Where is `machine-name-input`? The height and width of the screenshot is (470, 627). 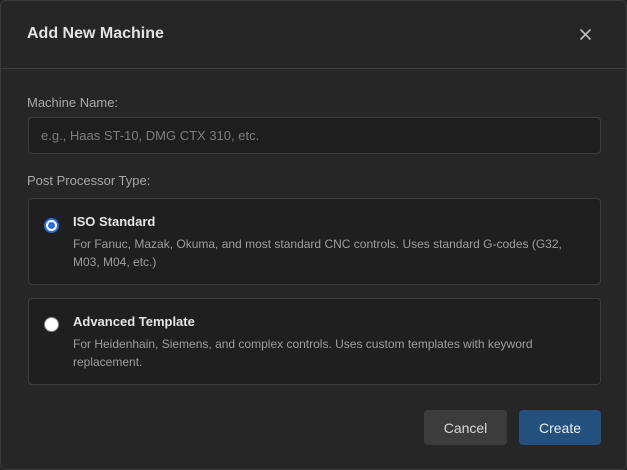
machine-name-input is located at coordinates (314, 135).